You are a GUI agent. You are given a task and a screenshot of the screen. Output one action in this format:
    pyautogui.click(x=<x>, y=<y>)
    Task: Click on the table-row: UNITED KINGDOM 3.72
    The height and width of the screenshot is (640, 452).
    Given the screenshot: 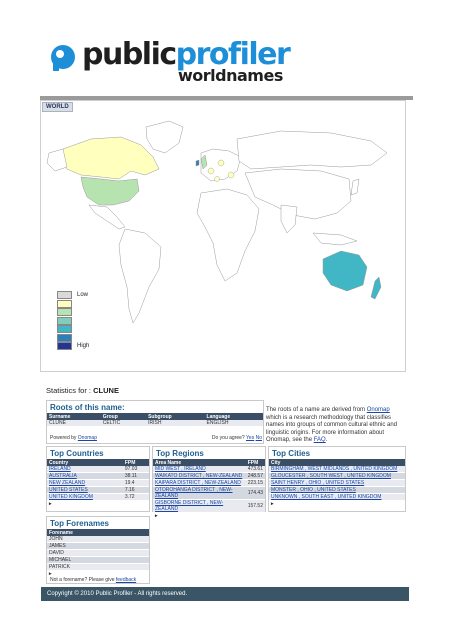 What is the action you would take?
    pyautogui.click(x=98, y=497)
    